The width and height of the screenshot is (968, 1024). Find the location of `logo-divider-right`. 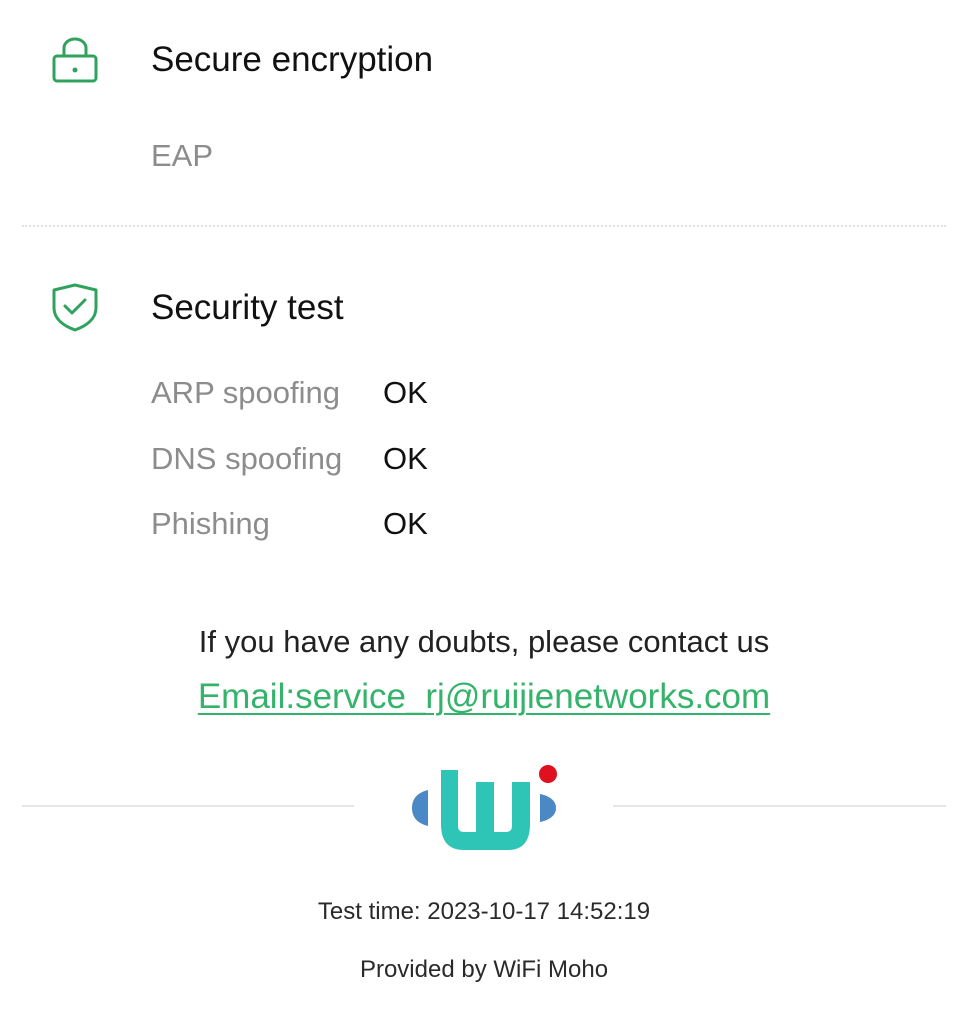

logo-divider-right is located at coordinates (779, 806).